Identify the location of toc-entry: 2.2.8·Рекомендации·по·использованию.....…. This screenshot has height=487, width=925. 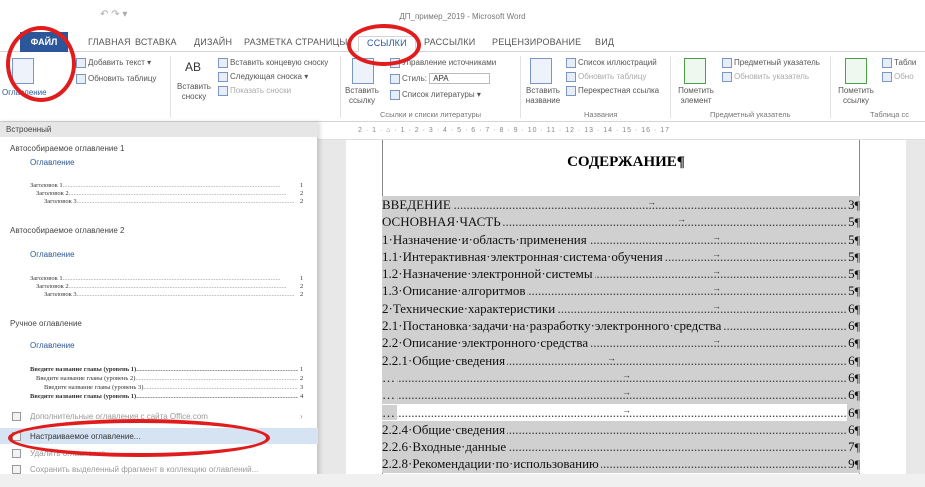
(621, 464).